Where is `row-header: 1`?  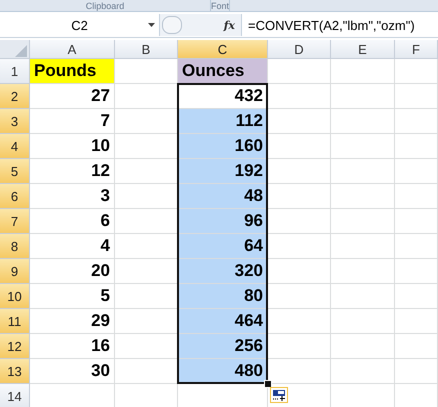 row-header: 1 is located at coordinates (15, 71).